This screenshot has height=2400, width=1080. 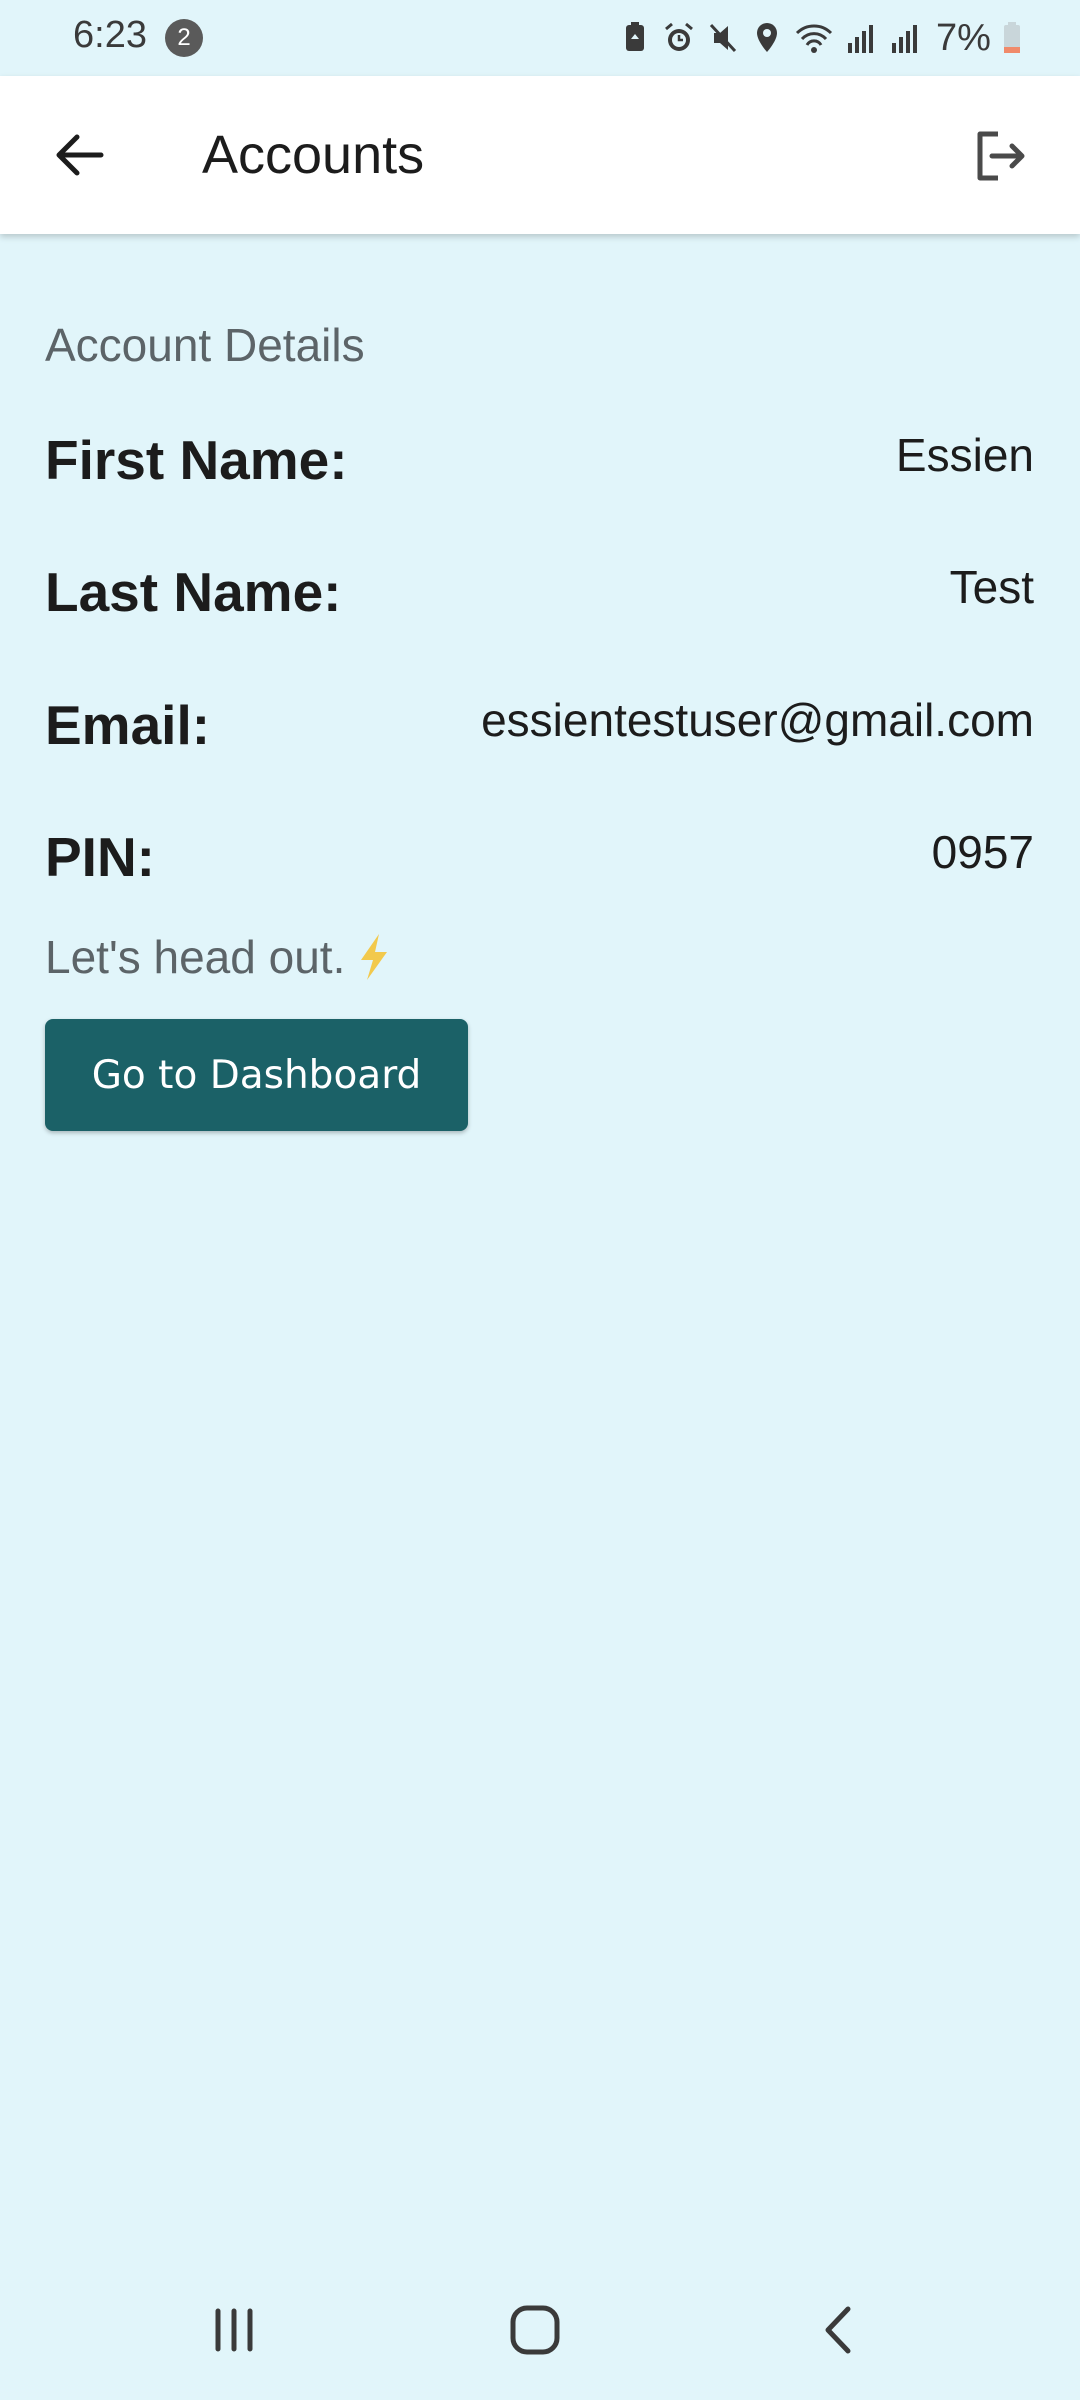 I want to click on arrow-left-icon, so click(x=80, y=155).